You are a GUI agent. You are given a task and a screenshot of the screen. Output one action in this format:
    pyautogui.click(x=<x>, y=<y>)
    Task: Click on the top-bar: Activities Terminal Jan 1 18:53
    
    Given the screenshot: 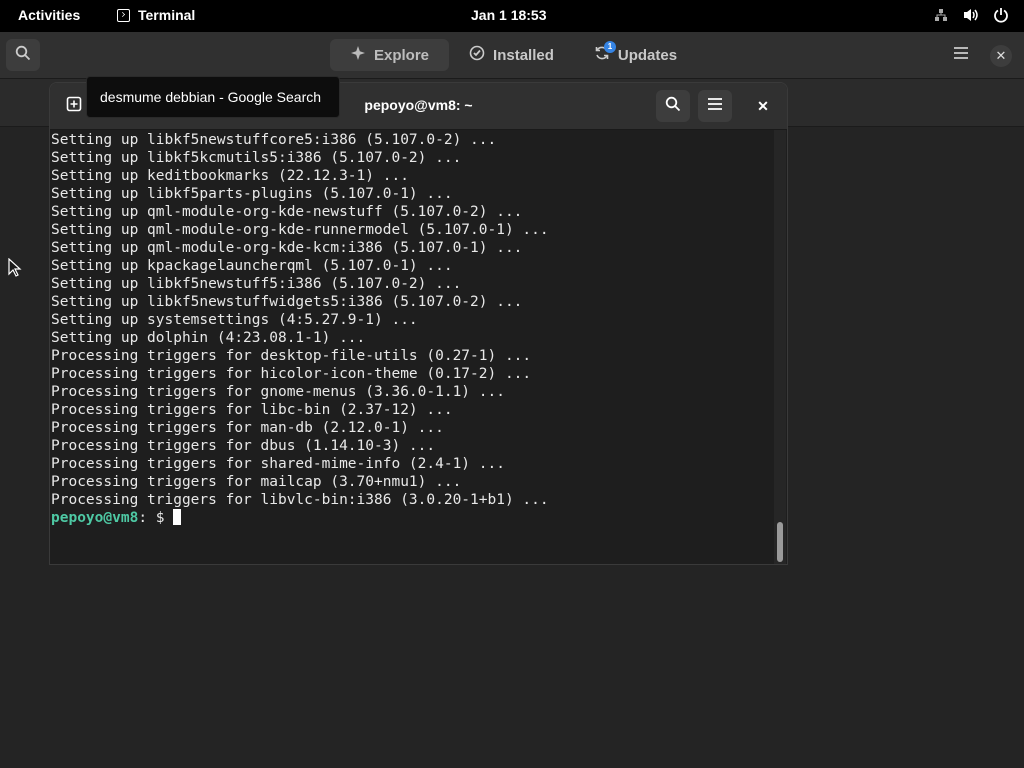 What is the action you would take?
    pyautogui.click(x=512, y=16)
    